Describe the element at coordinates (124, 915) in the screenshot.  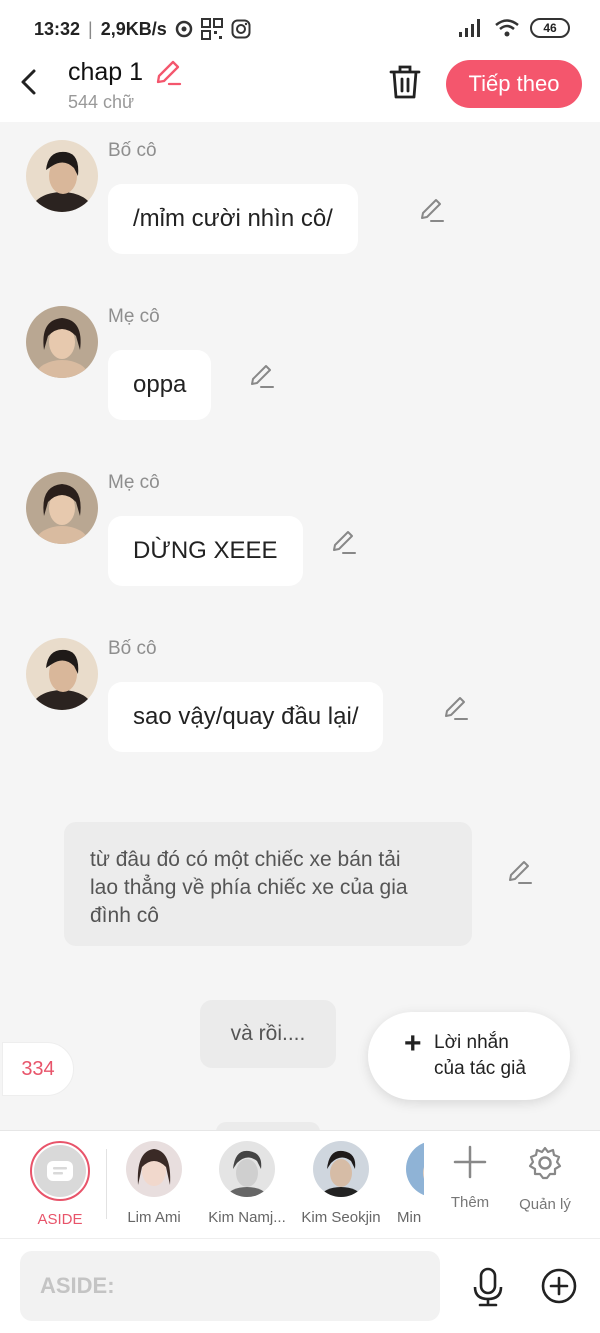
I see `narration-line: đình cô` at that location.